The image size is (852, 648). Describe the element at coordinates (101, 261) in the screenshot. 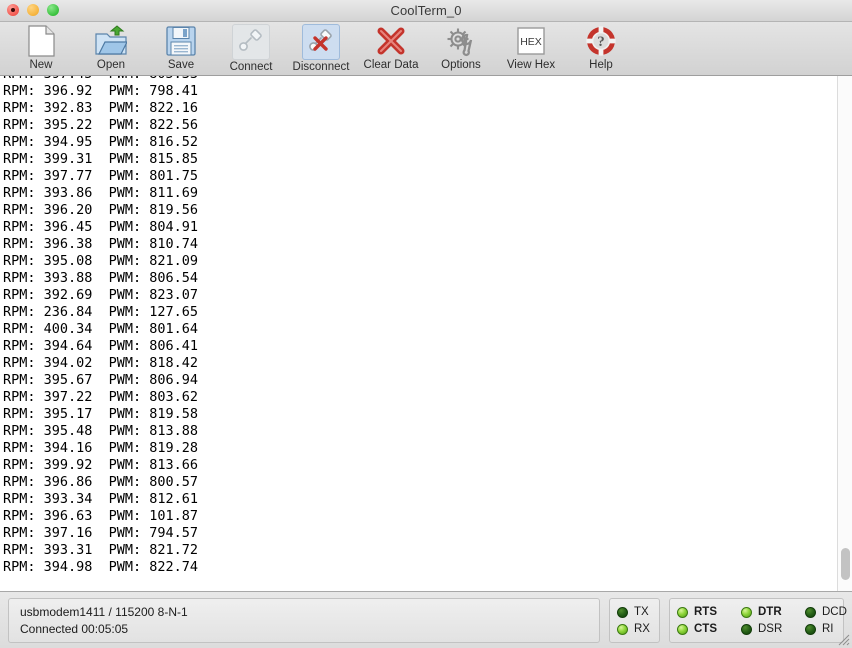

I see `terminal-line: RPM: 395.08 PWM: 821.09` at that location.